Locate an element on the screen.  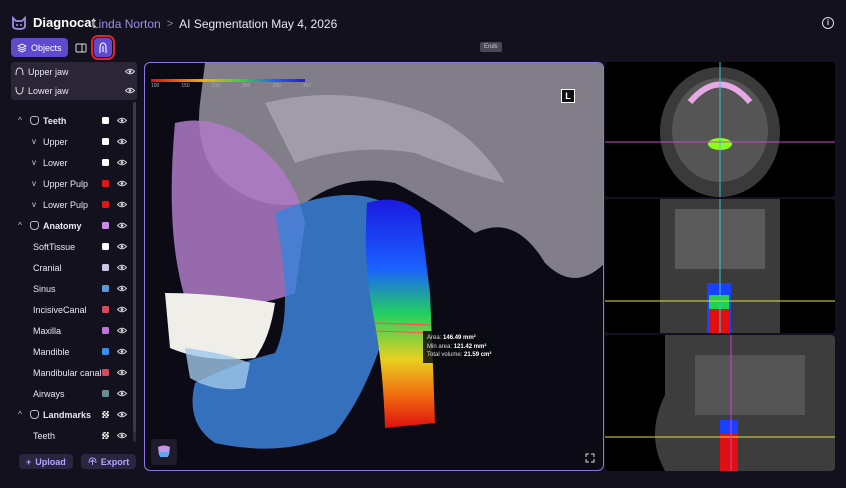
breadcrumb-user: Linda Norton is located at coordinates (126, 24).